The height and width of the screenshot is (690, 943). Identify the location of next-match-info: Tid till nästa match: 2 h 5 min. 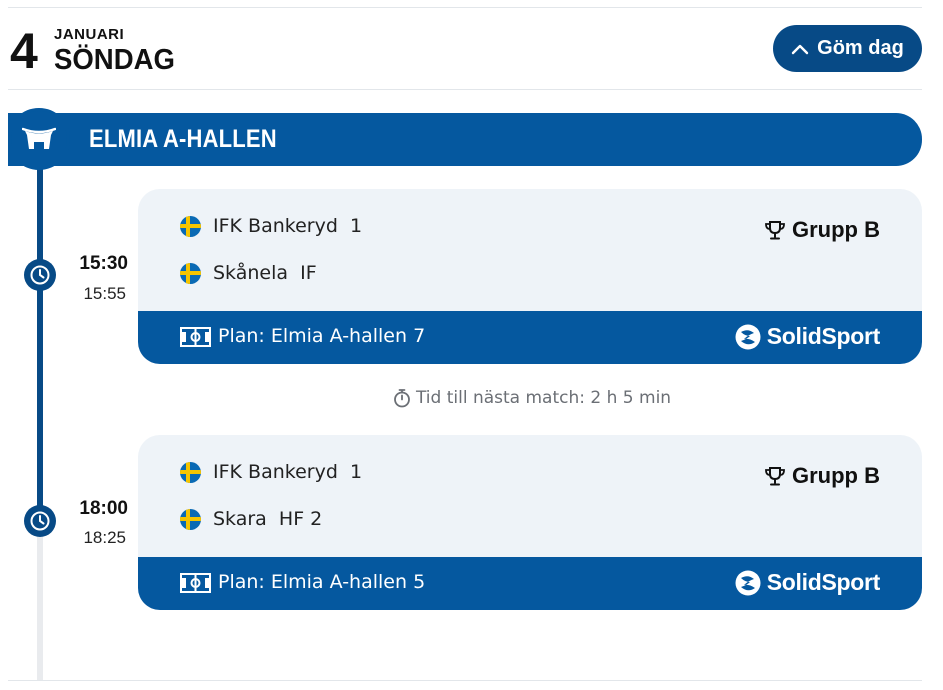
(471, 398).